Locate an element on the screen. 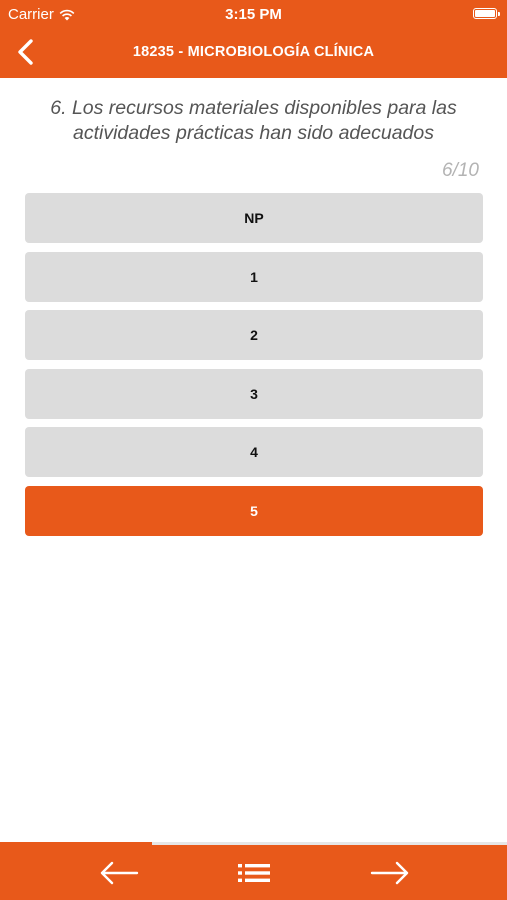 This screenshot has width=507, height=900. question-list-button is located at coordinates (254, 873).